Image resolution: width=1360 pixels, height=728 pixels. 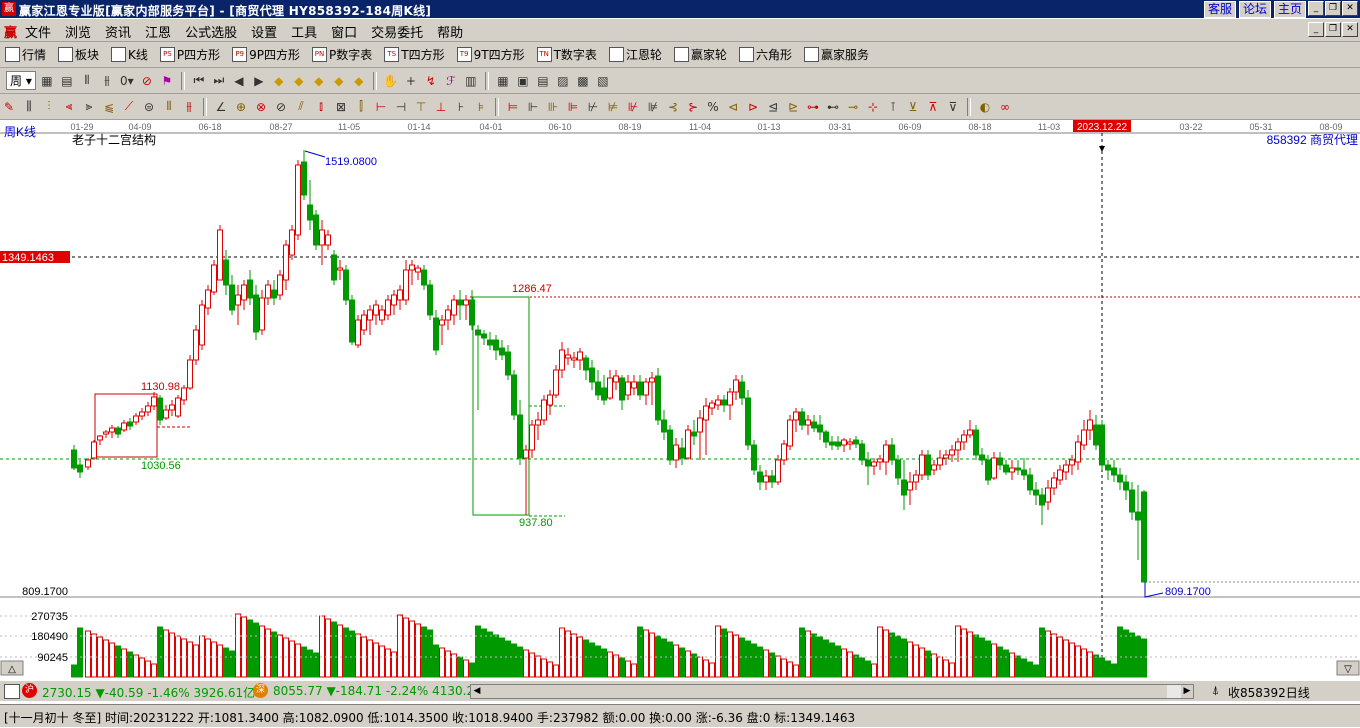 I want to click on diamond-up-icon: ◆, so click(x=279, y=81).